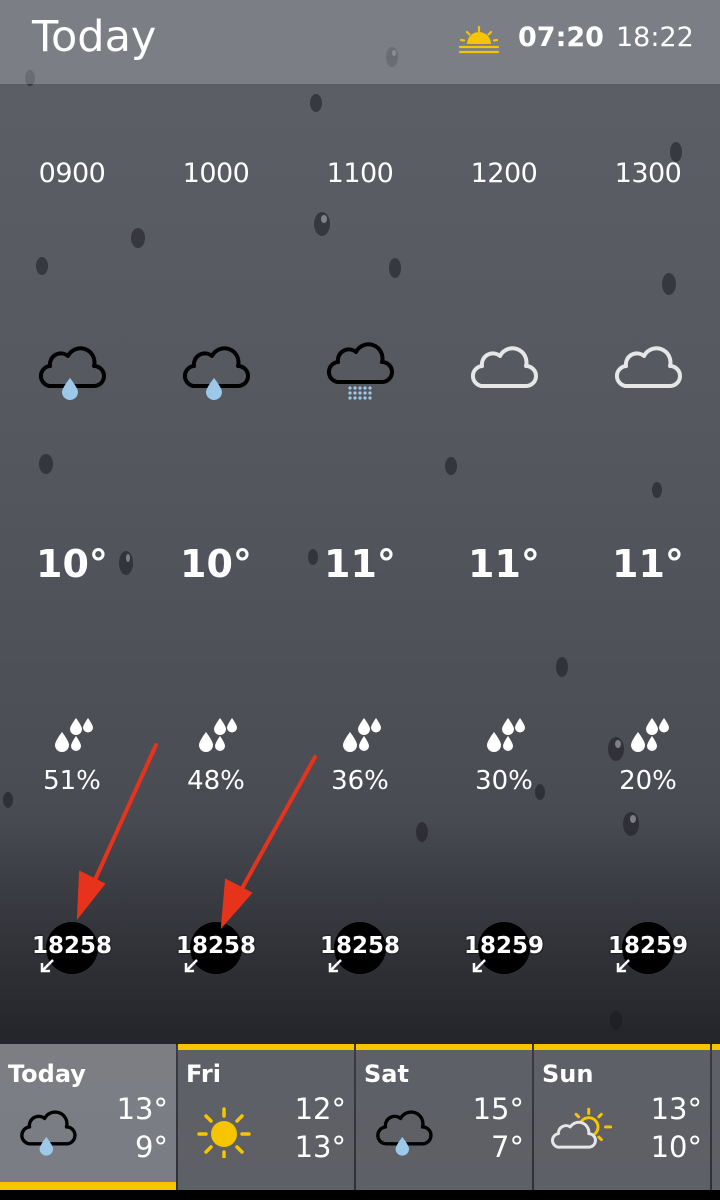 This screenshot has width=720, height=1200. Describe the element at coordinates (498, 1109) in the screenshot. I see `high-temperature: 15°` at that location.